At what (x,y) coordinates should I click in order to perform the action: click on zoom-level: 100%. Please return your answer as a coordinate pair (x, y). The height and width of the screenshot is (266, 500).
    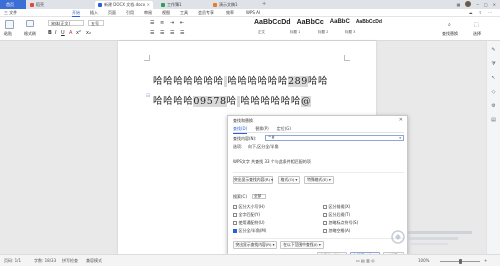
    Looking at the image, I should click on (423, 260).